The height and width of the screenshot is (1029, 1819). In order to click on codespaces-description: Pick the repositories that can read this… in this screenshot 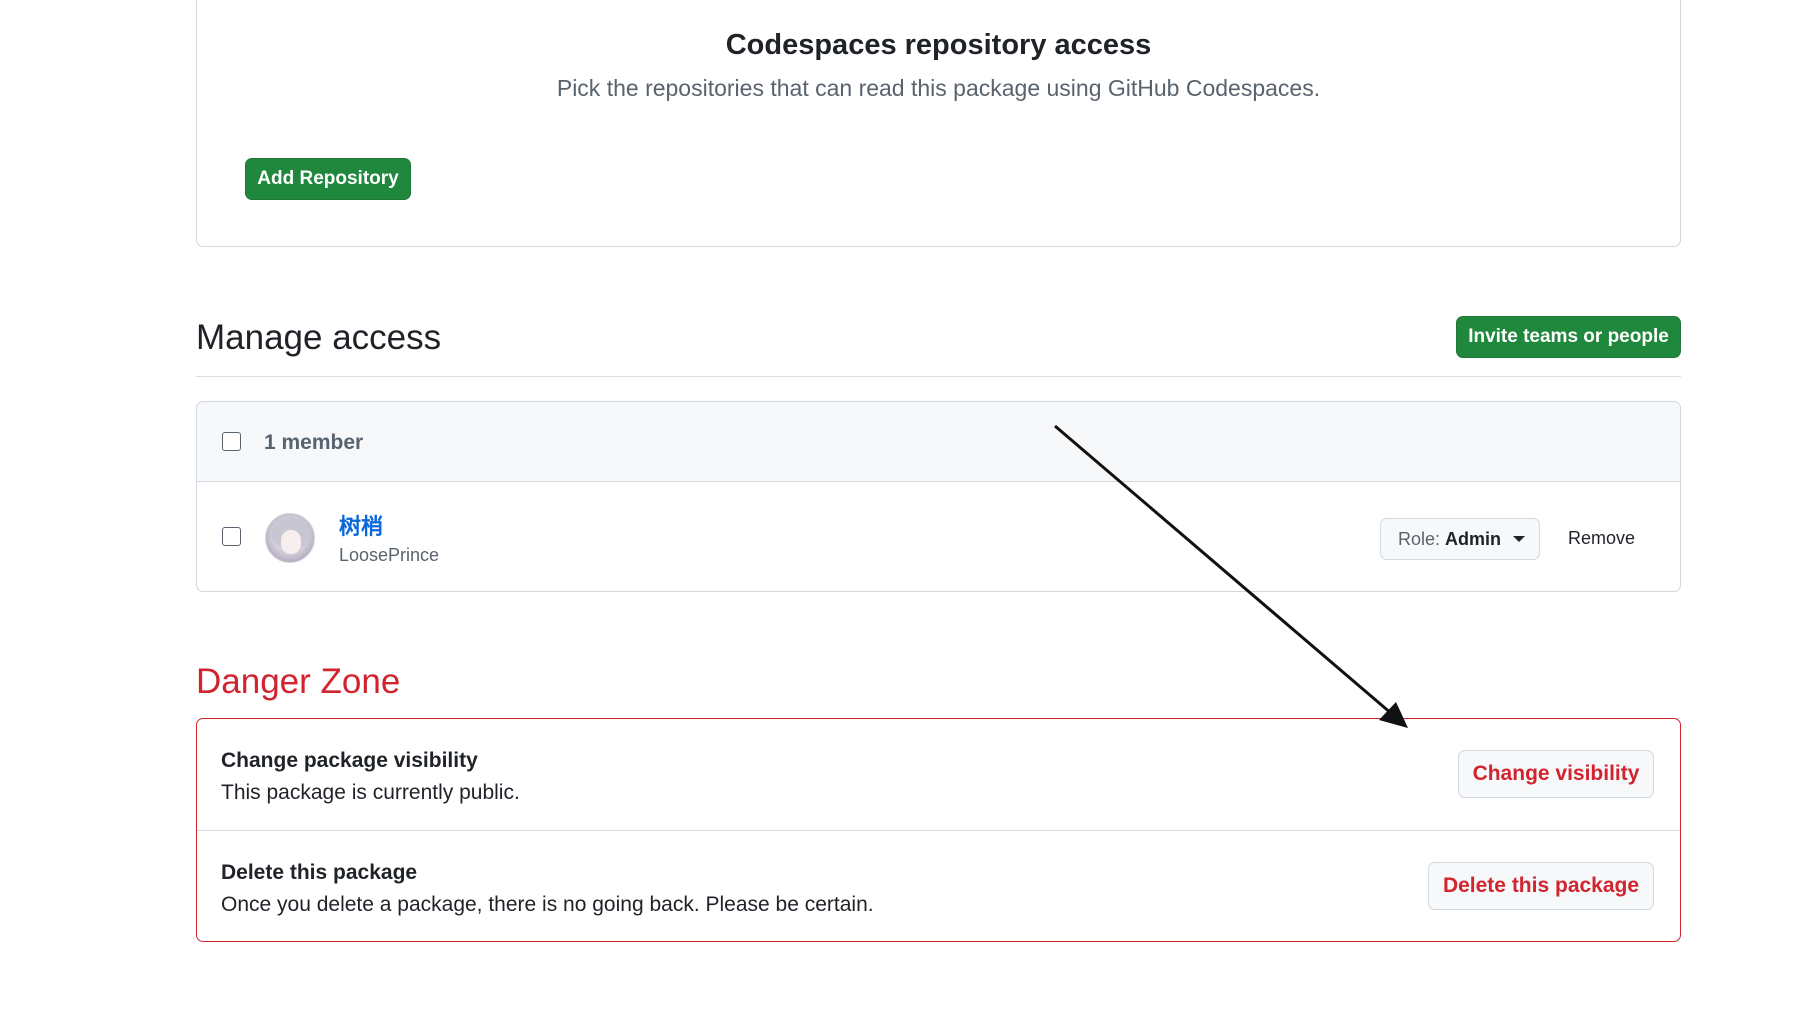, I will do `click(938, 88)`.